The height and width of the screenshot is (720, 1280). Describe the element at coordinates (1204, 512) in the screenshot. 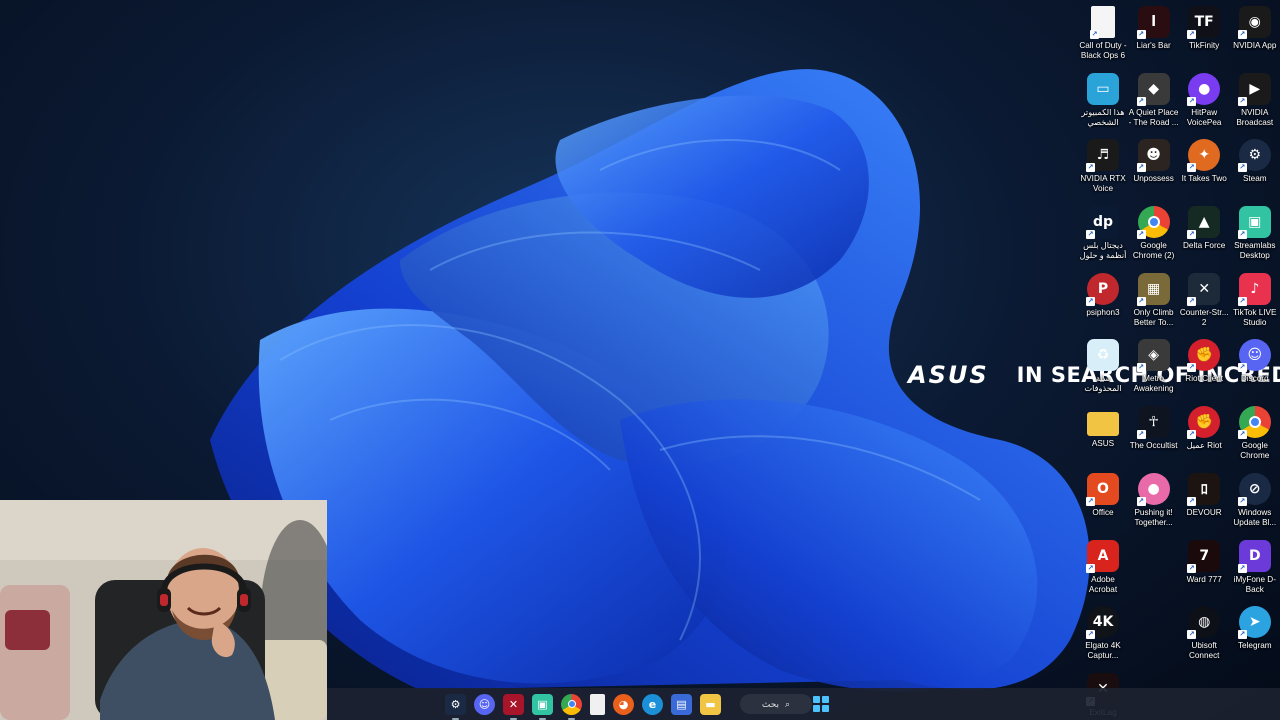

I see `desktop-shortcut-label: DEVOUR` at that location.